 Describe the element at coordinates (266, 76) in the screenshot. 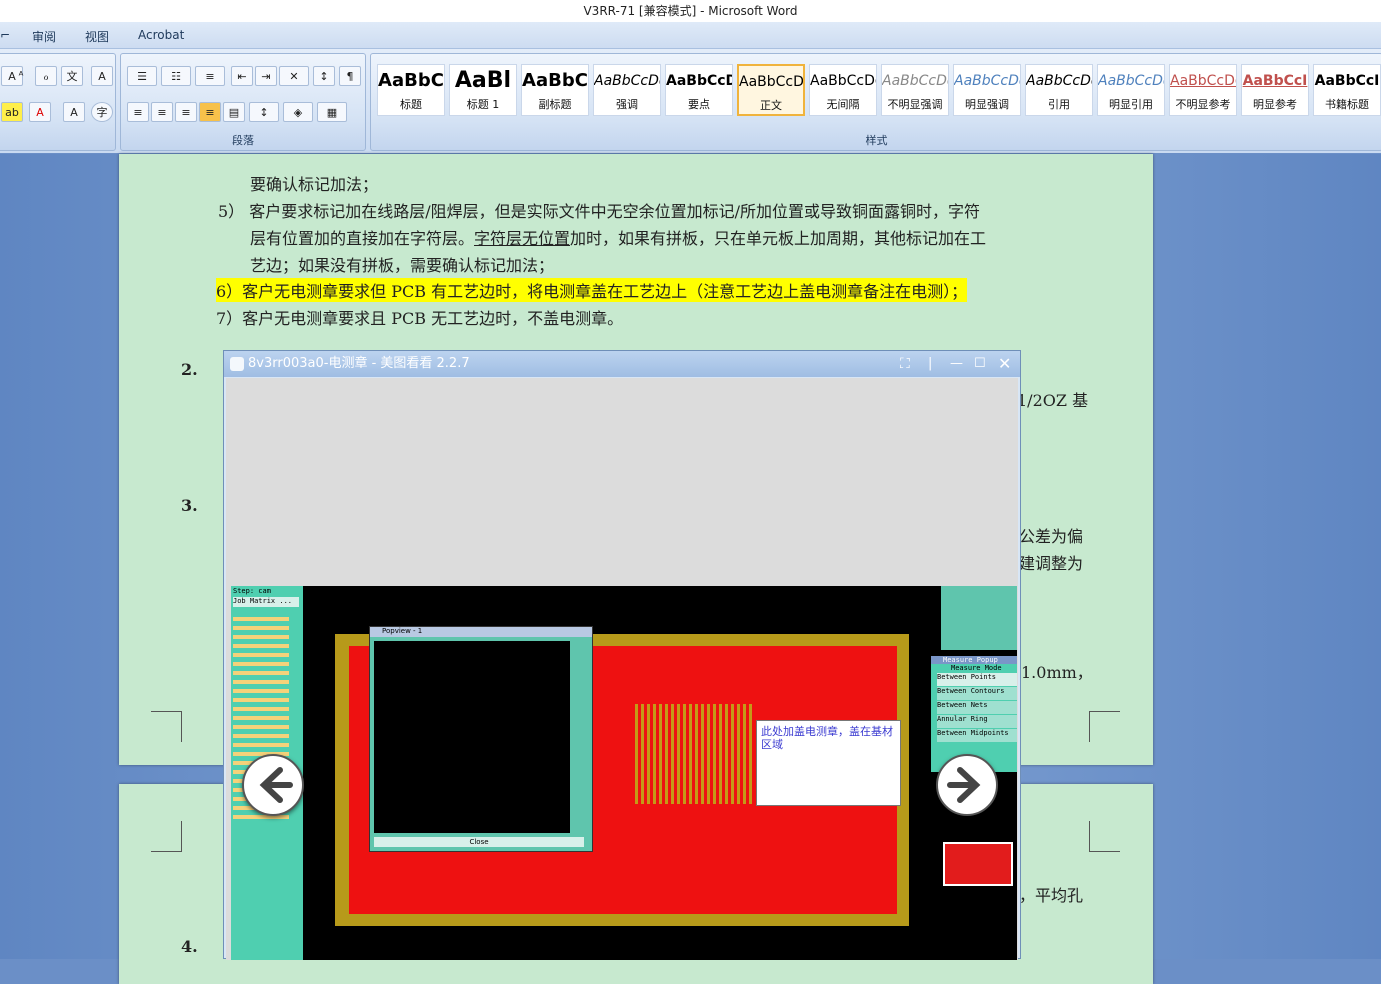

I see `increase-indent-icon: ⇥` at that location.